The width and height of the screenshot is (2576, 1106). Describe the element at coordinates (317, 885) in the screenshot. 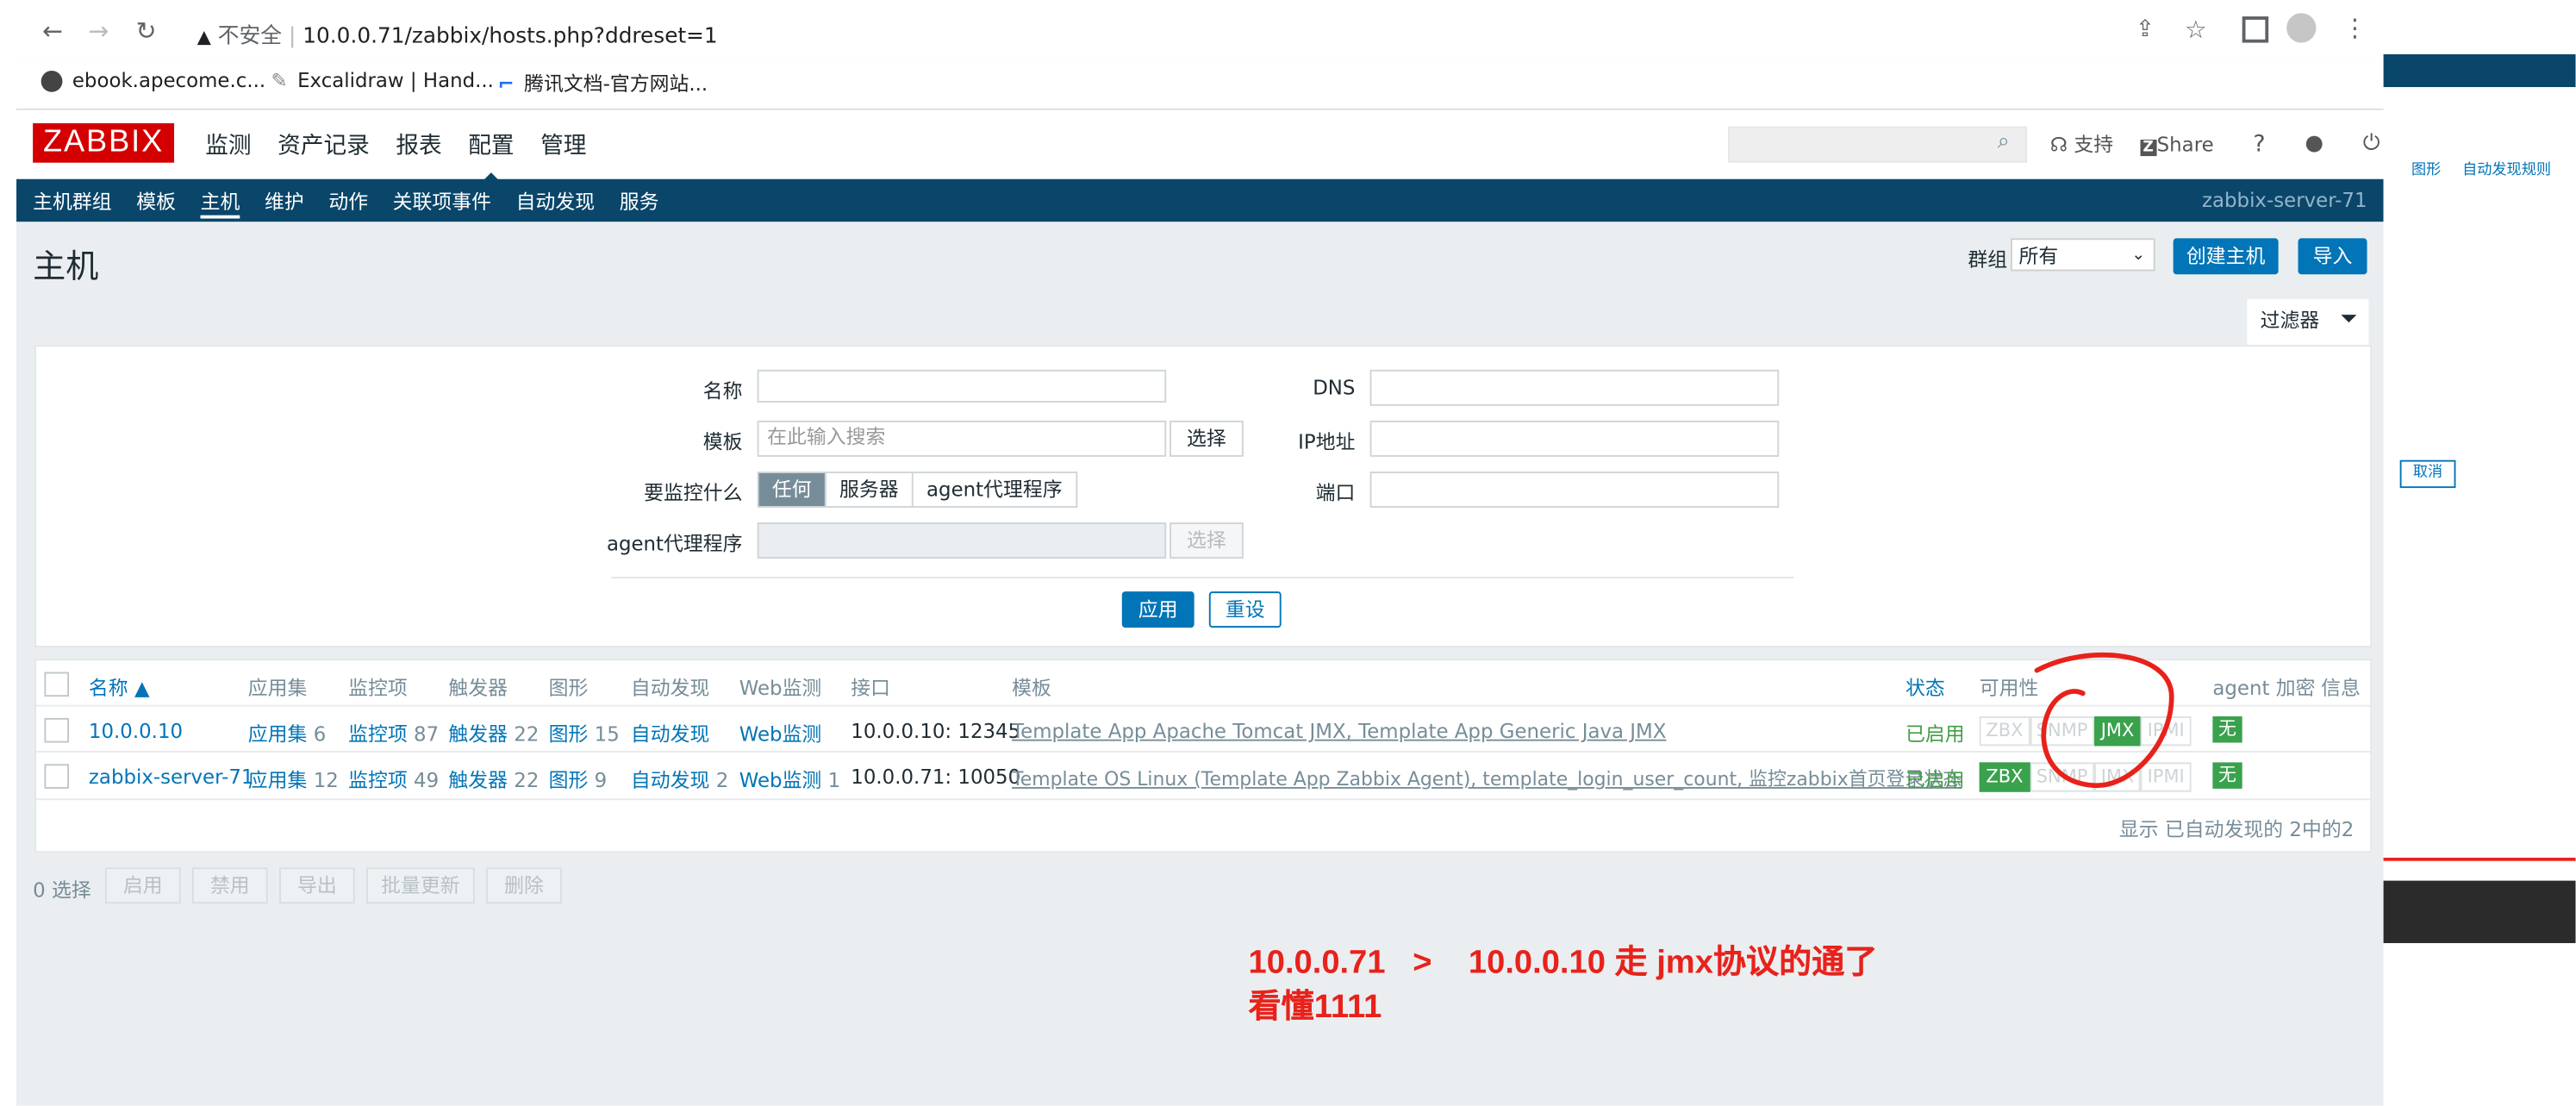

I see `export-button: 导出` at that location.